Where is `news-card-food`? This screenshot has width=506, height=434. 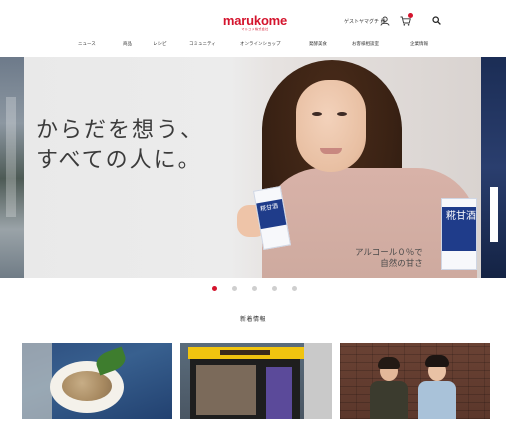
news-card-food is located at coordinates (97, 381).